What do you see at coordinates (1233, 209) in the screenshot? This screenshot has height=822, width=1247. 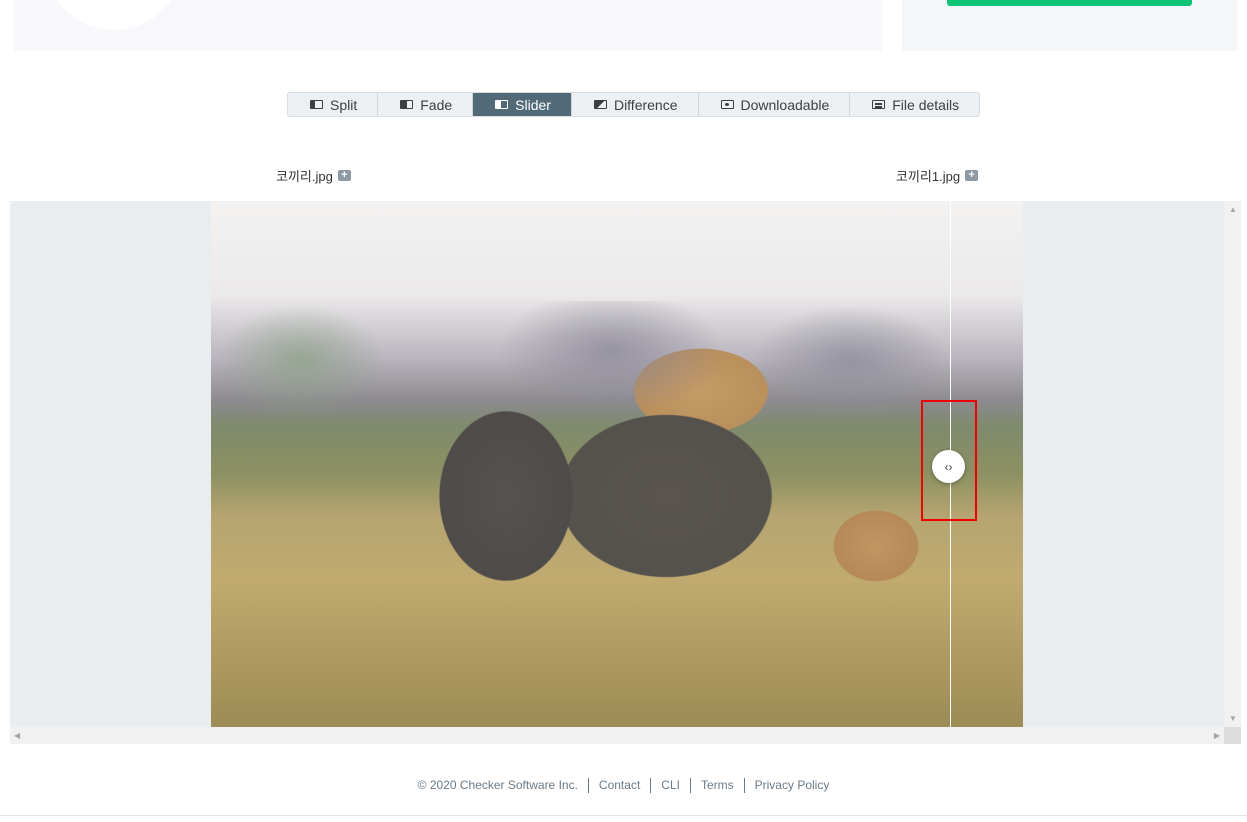 I see `scroll-up-icon: ▲` at bounding box center [1233, 209].